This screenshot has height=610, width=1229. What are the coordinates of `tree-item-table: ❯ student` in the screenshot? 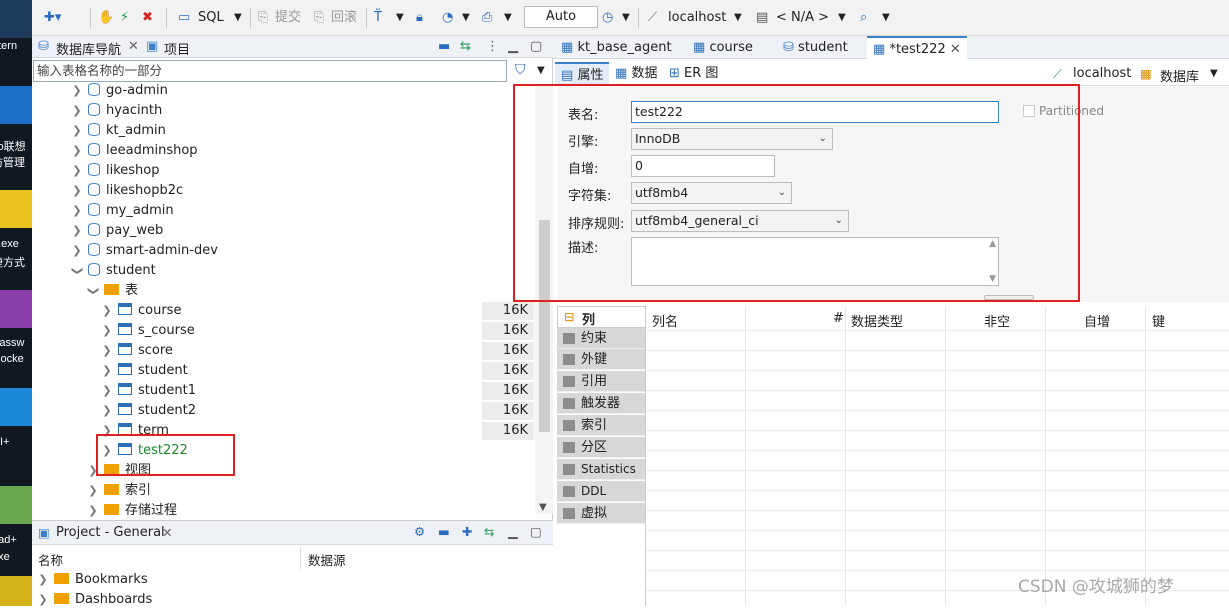 It's located at (144, 371).